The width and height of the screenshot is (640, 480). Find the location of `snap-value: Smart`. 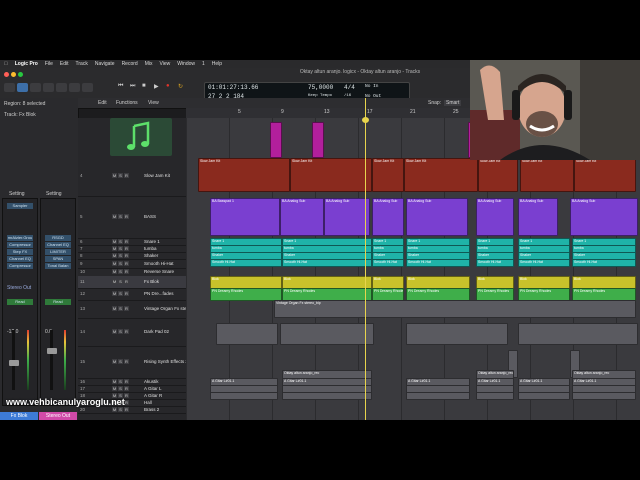

snap-value: Smart is located at coordinates (453, 103).